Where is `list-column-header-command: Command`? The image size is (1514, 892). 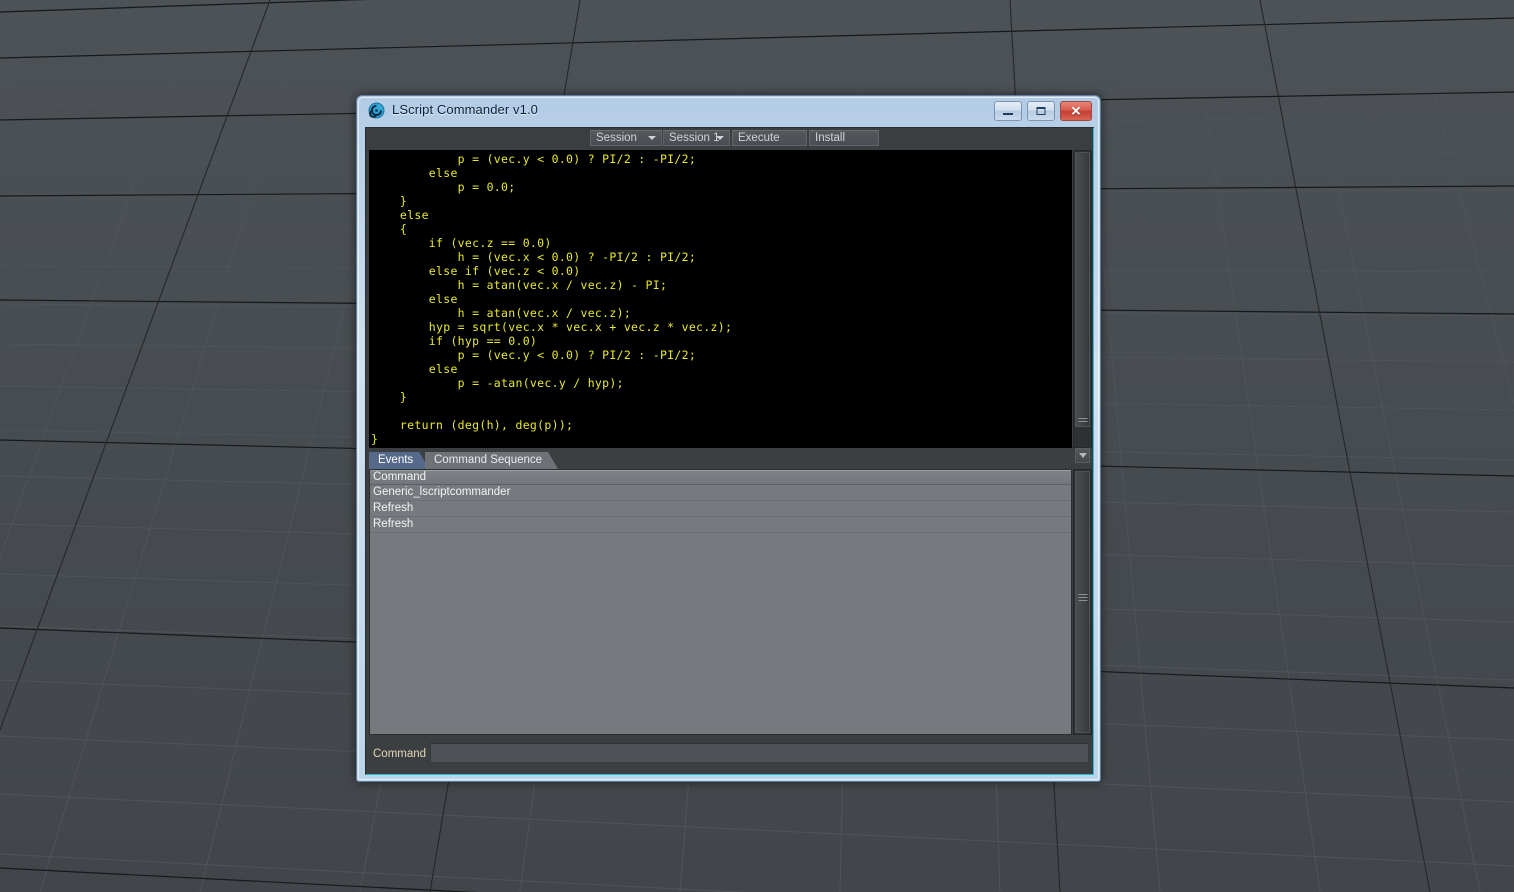 list-column-header-command: Command is located at coordinates (720, 477).